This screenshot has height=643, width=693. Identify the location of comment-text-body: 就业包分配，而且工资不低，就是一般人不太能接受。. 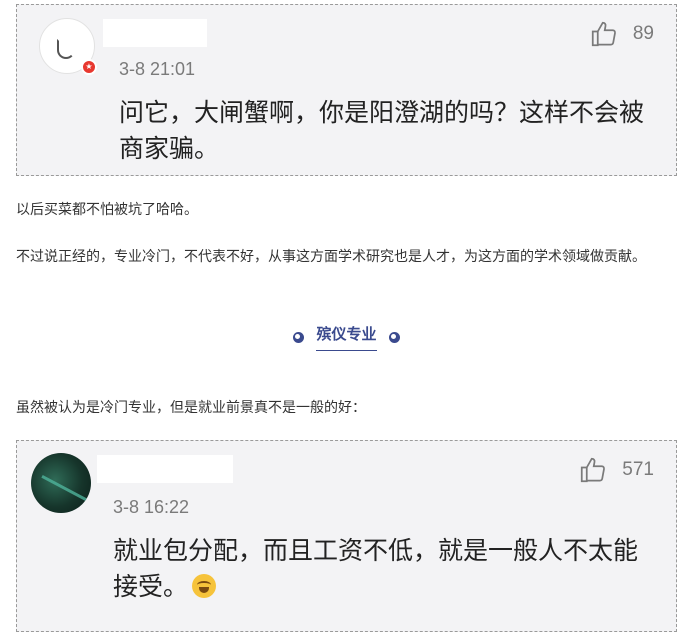
(376, 568).